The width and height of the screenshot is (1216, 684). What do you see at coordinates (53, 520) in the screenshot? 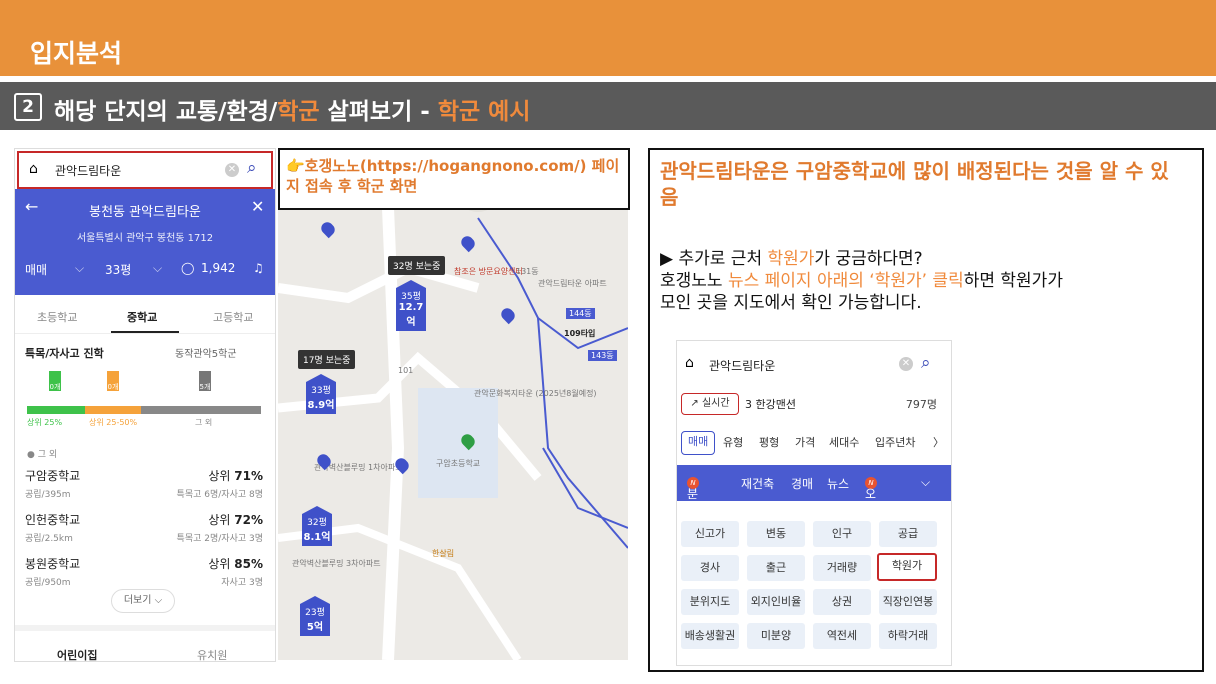
I see `school-name: 인헌중학교` at bounding box center [53, 520].